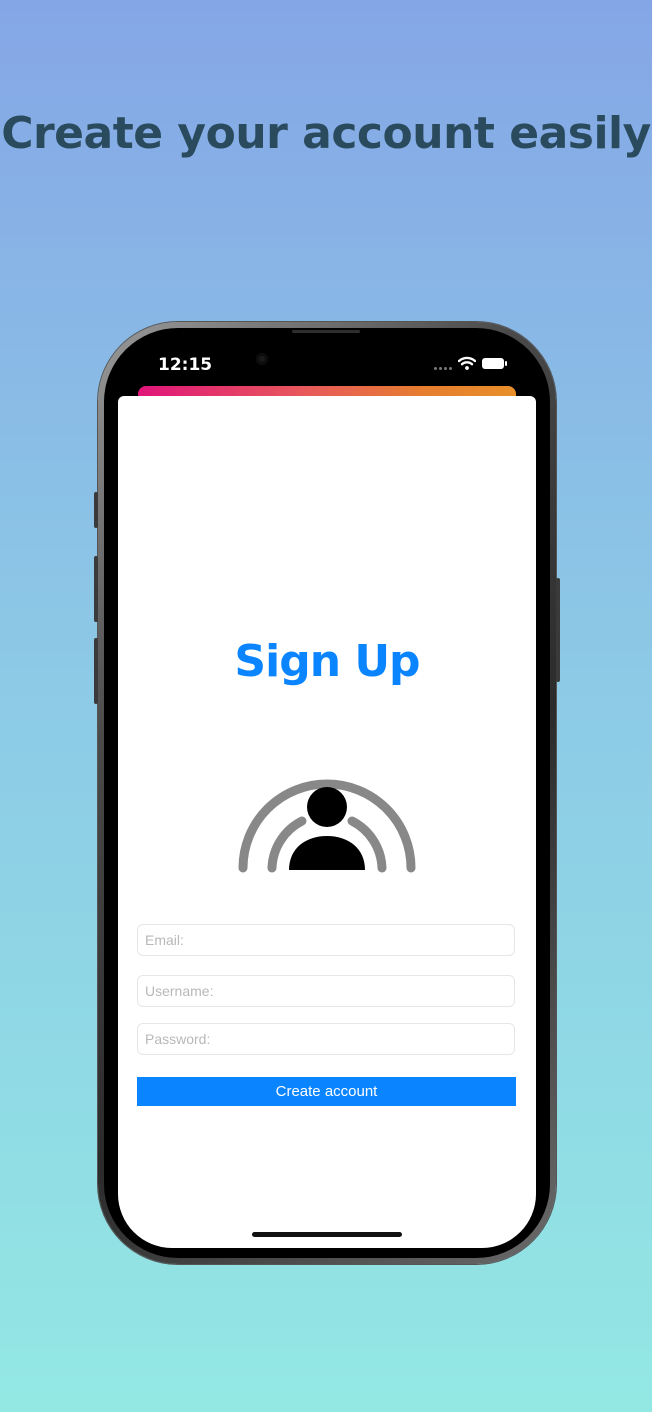 Image resolution: width=652 pixels, height=1412 pixels. I want to click on email-field, so click(326, 940).